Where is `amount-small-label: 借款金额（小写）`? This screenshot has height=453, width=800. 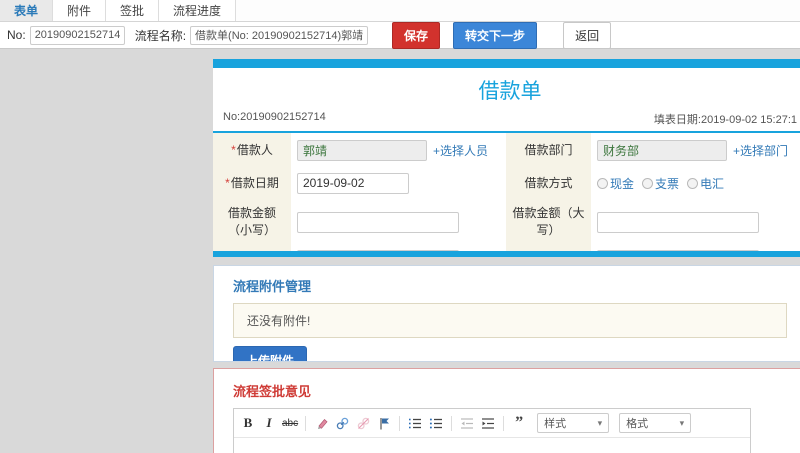
amount-small-label: 借款金额（小写） is located at coordinates (251, 221).